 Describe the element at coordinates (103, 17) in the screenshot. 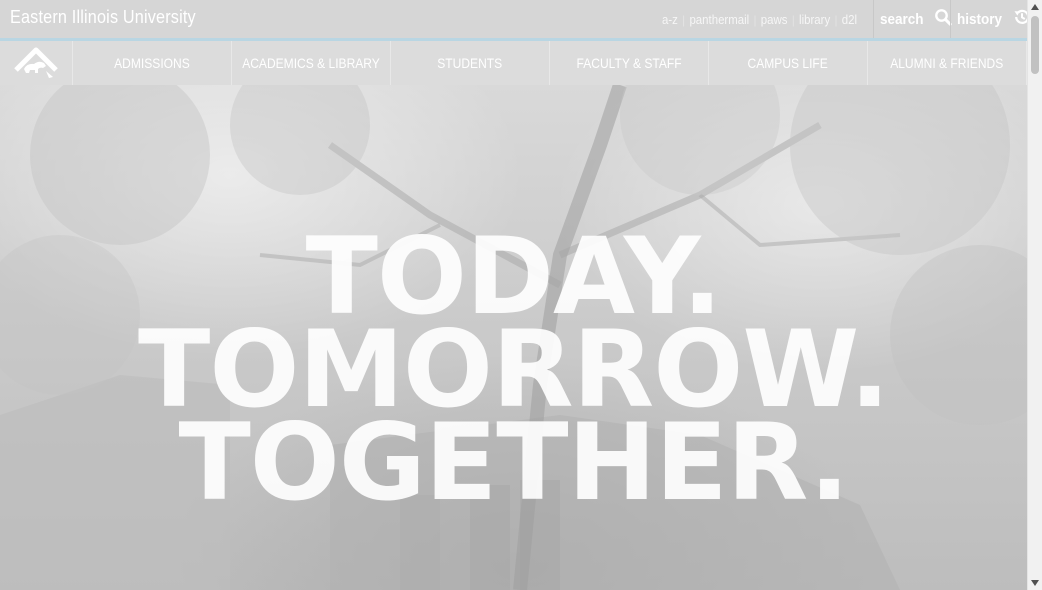

I see `site-title: Eastern Illinois University` at that location.